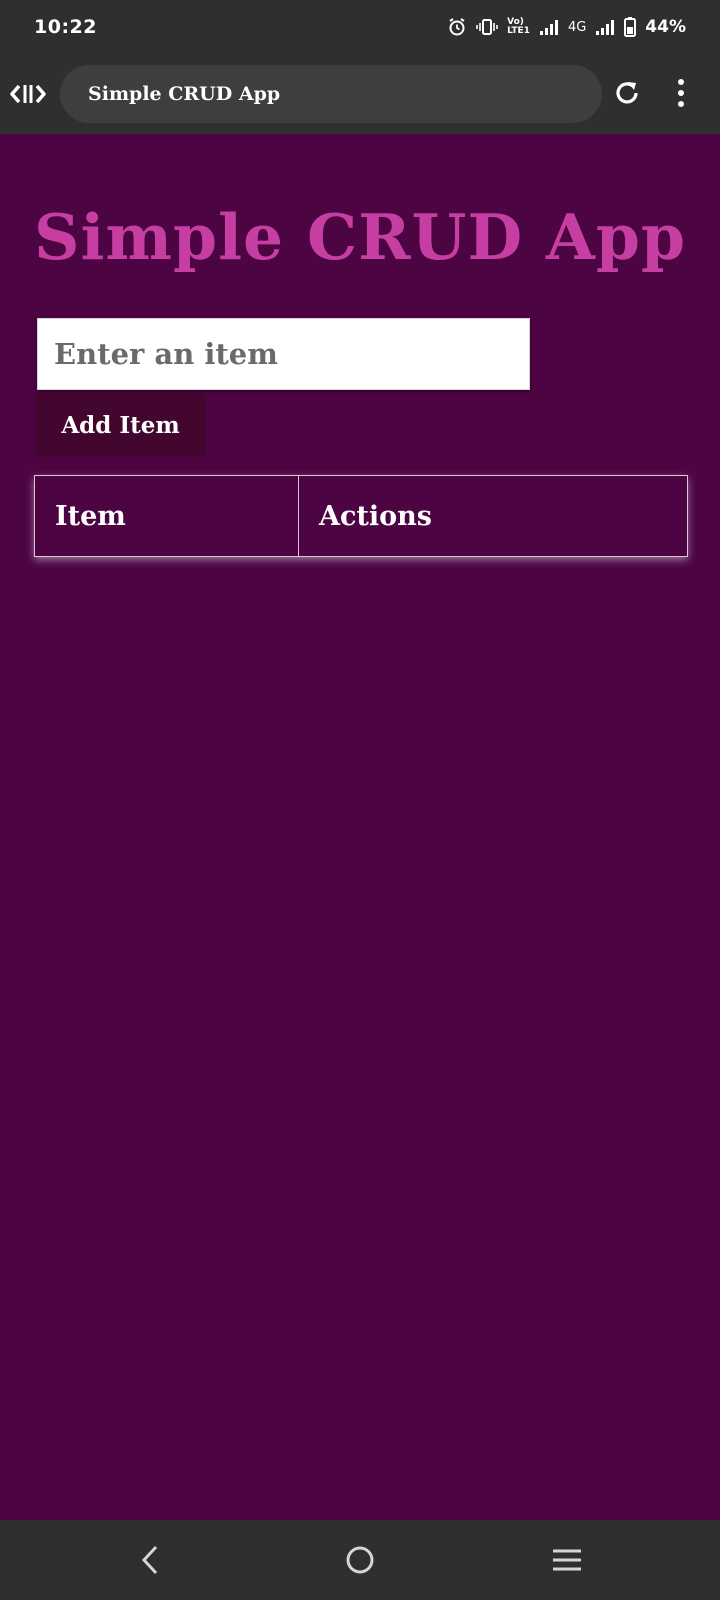 This screenshot has height=1600, width=720. What do you see at coordinates (360, 27) in the screenshot?
I see `status-bar: 10:22 Vo) LTE1 4G 44%` at bounding box center [360, 27].